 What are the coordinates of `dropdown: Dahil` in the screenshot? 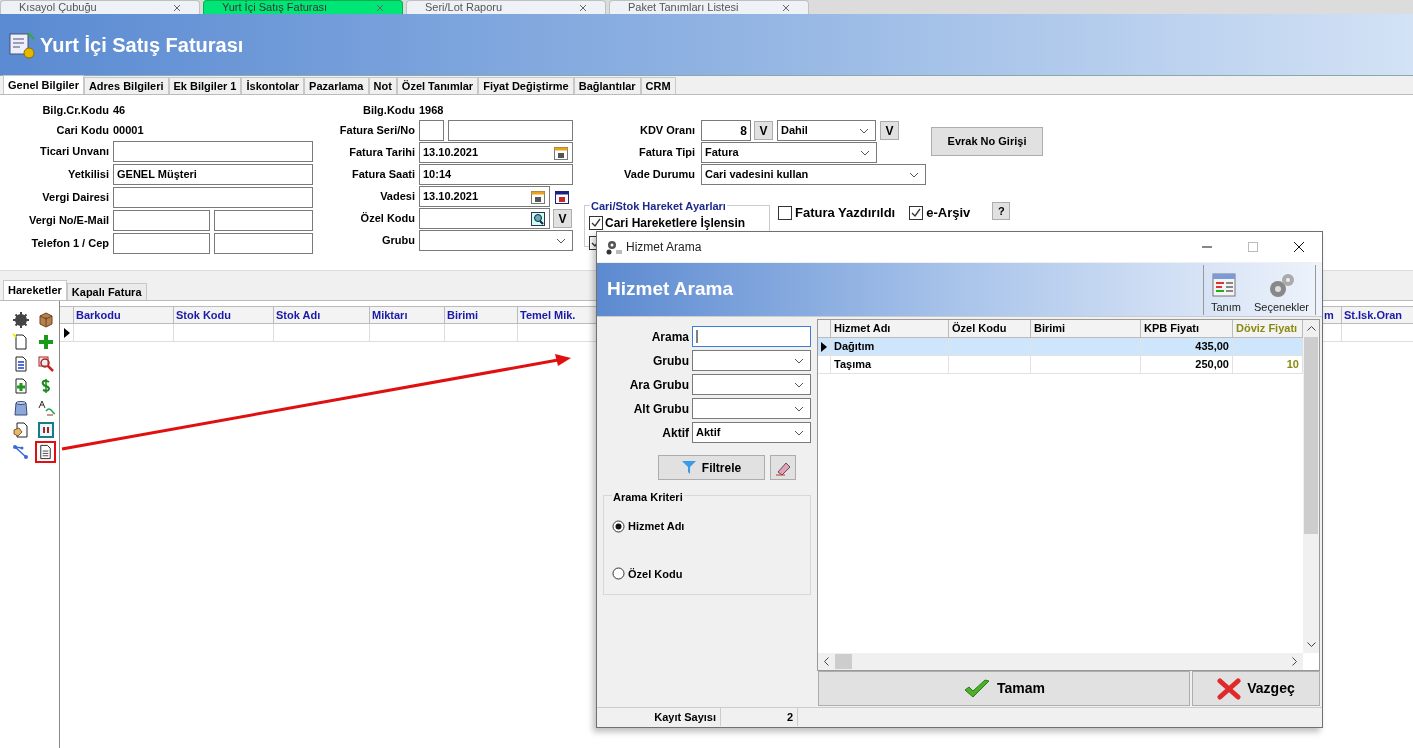 It's located at (826, 130).